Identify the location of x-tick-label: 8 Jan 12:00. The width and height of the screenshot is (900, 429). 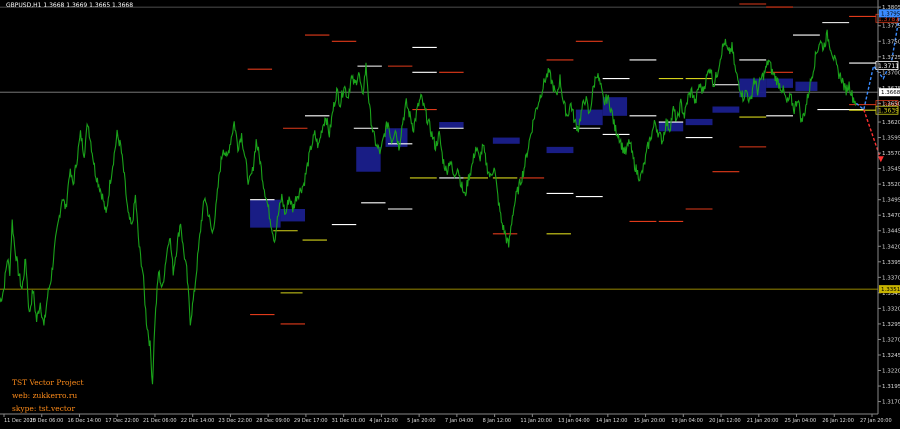
(497, 421).